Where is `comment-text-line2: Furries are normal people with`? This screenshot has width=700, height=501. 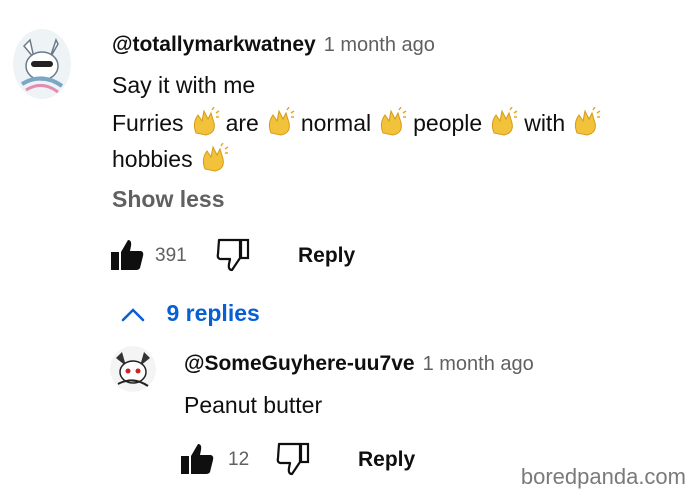 comment-text-line2: Furries are normal people with is located at coordinates (359, 124).